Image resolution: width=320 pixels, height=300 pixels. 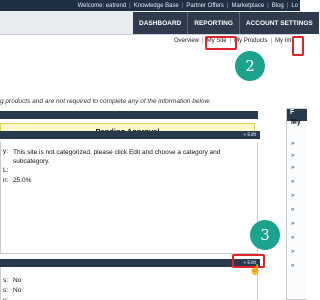 What do you see at coordinates (221, 43) in the screenshot?
I see `highlight-box-my-site` at bounding box center [221, 43].